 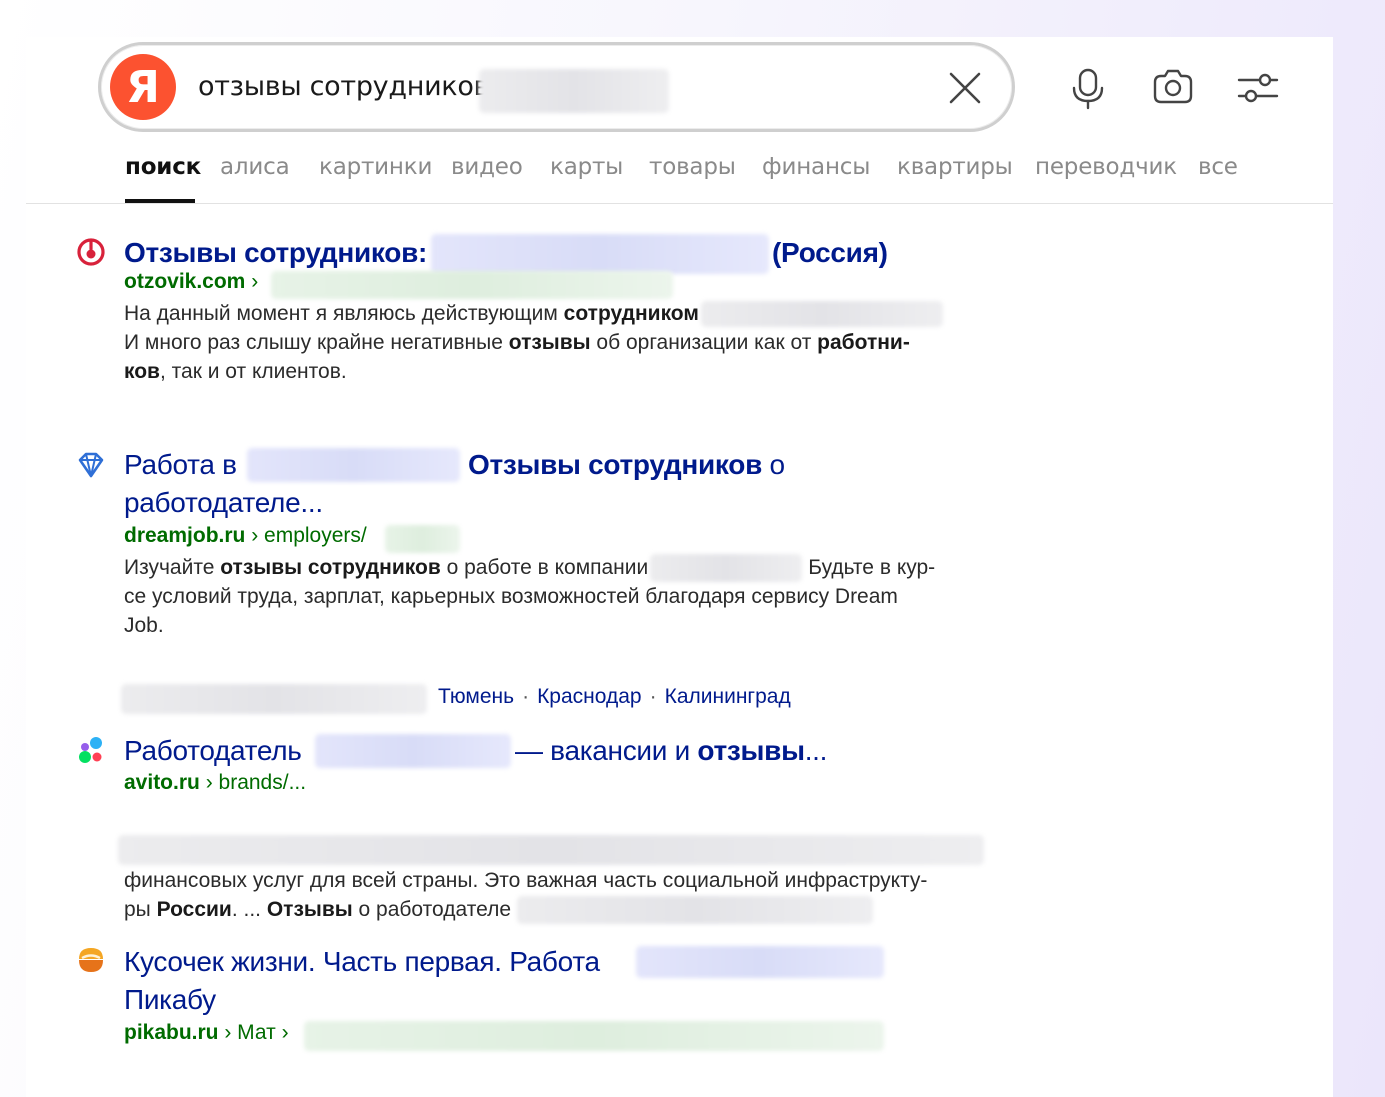 I want to click on snippet-highlight: сотрудником, so click(x=631, y=313).